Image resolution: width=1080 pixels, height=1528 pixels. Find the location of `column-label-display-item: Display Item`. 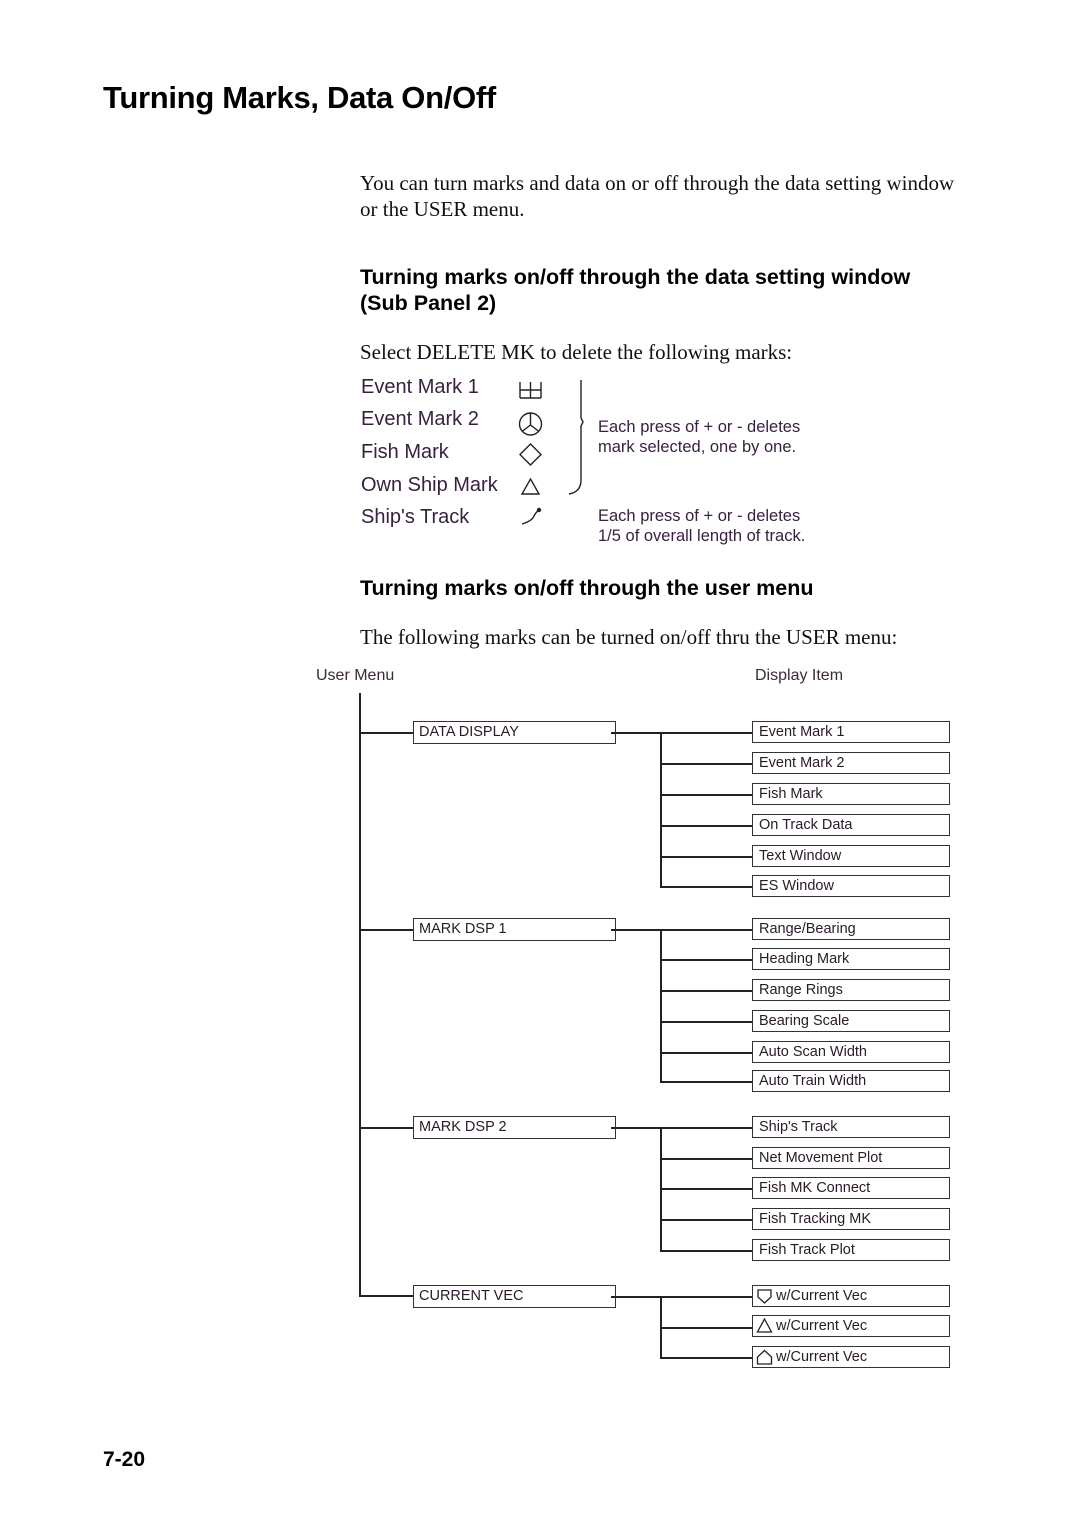

column-label-display-item: Display Item is located at coordinates (799, 675).